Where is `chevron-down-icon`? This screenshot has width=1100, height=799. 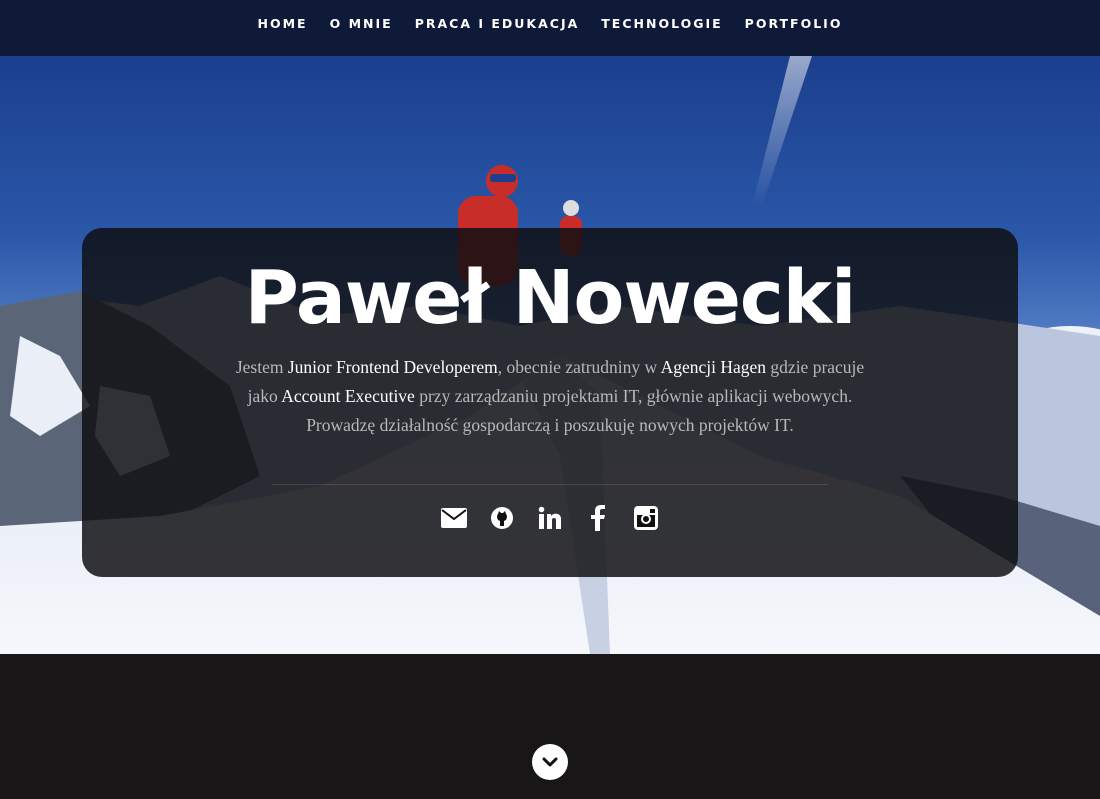 chevron-down-icon is located at coordinates (550, 762).